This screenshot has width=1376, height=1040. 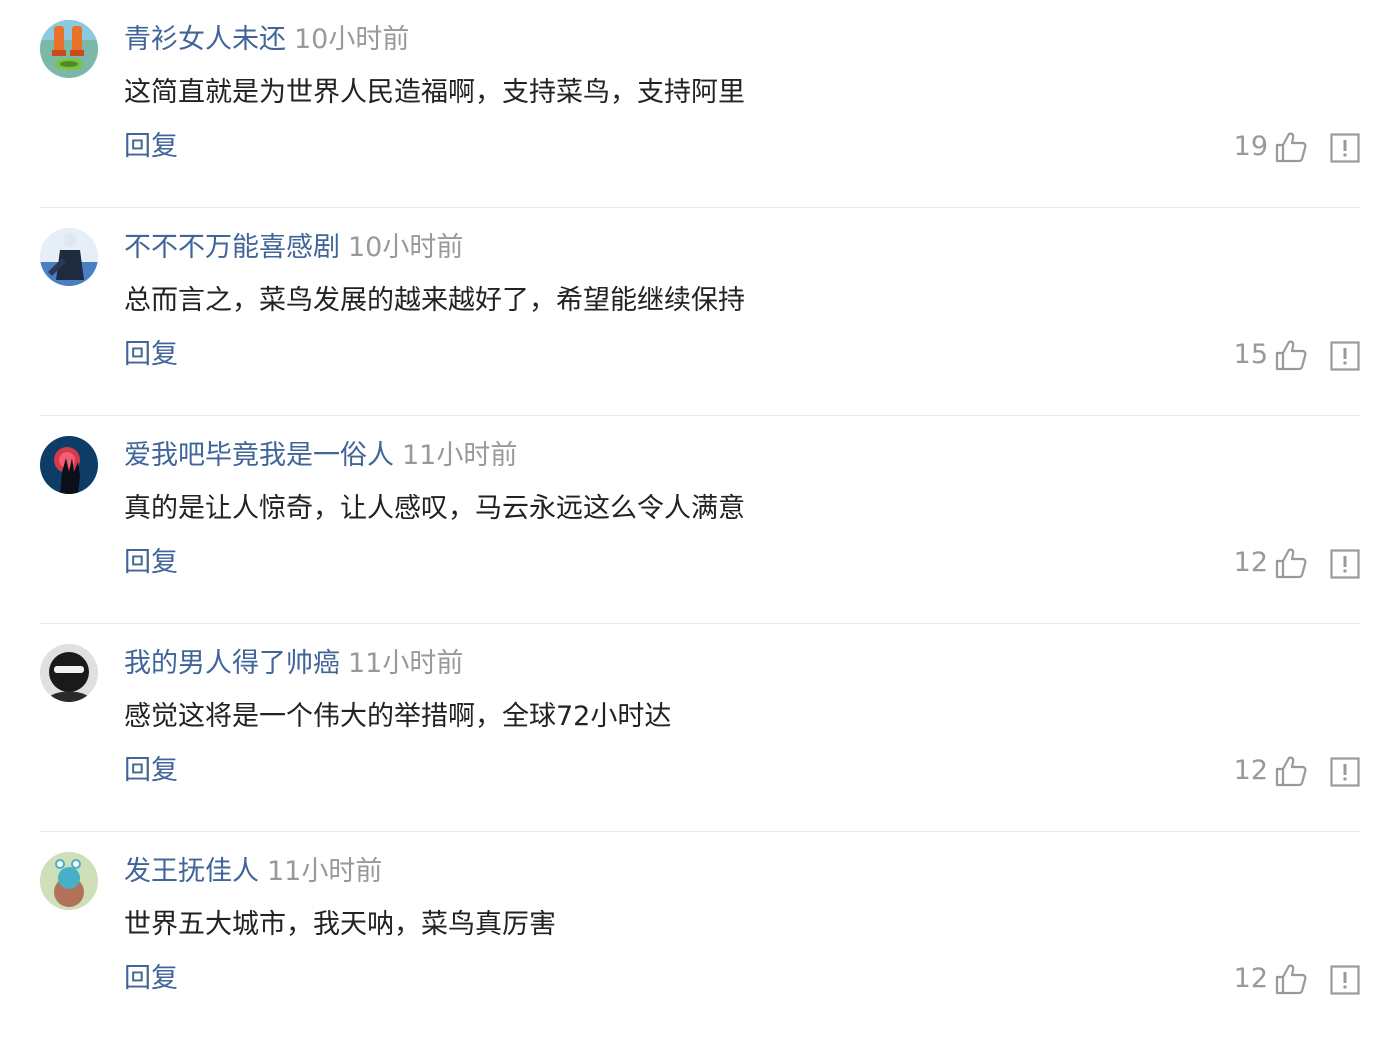 I want to click on cartoon-character-avatar-icon, so click(x=69, y=881).